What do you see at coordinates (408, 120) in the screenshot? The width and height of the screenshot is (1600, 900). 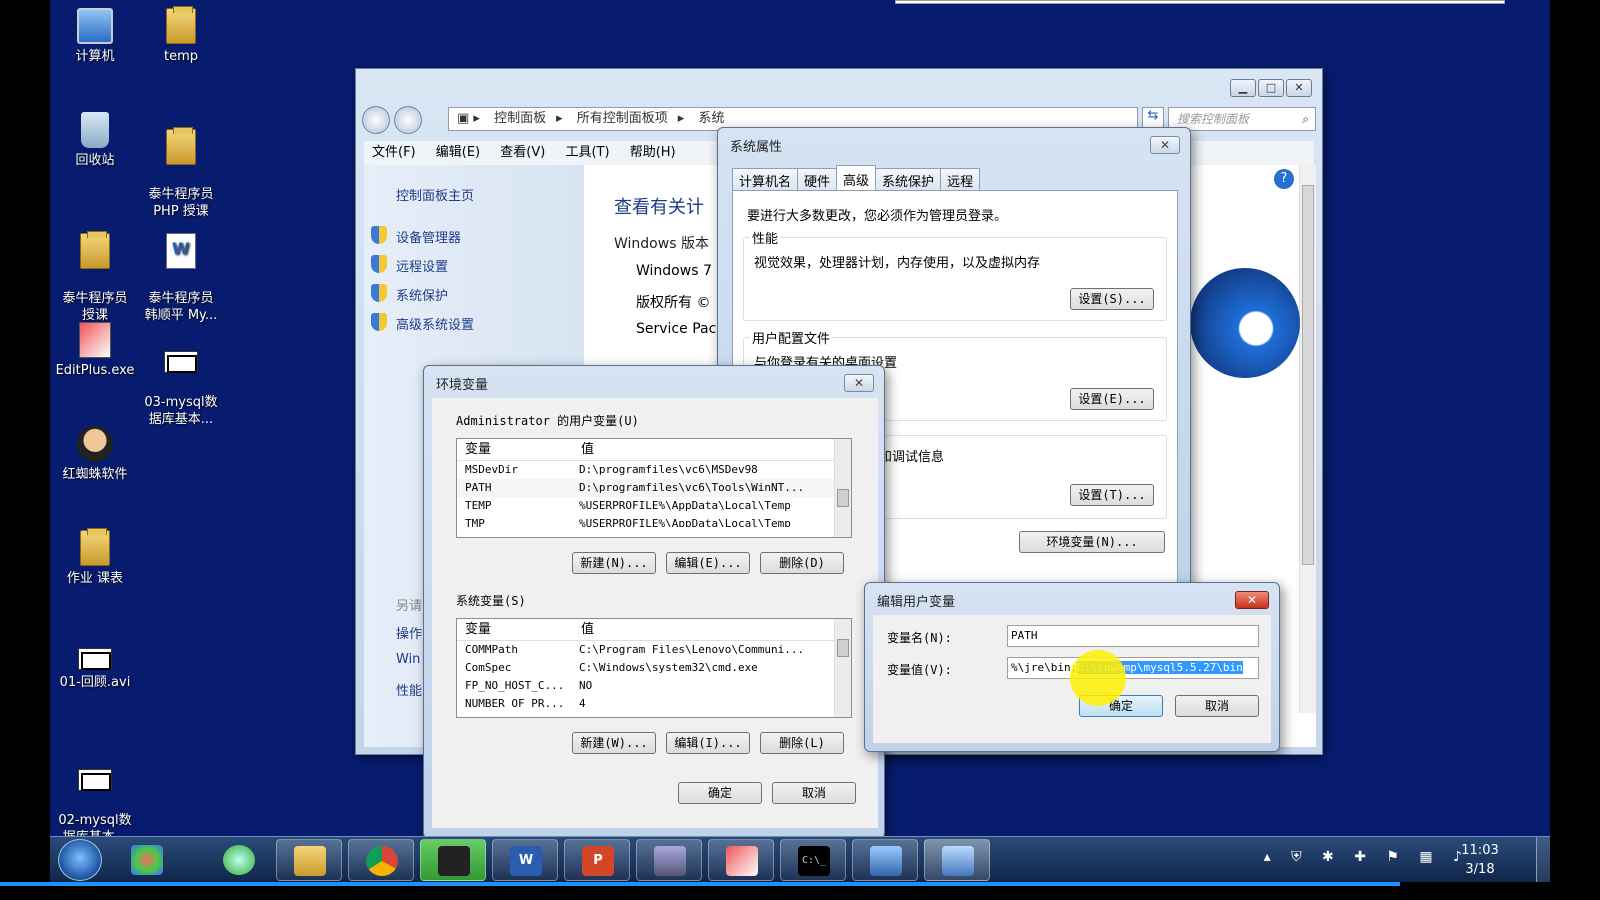 I see `forward-button` at bounding box center [408, 120].